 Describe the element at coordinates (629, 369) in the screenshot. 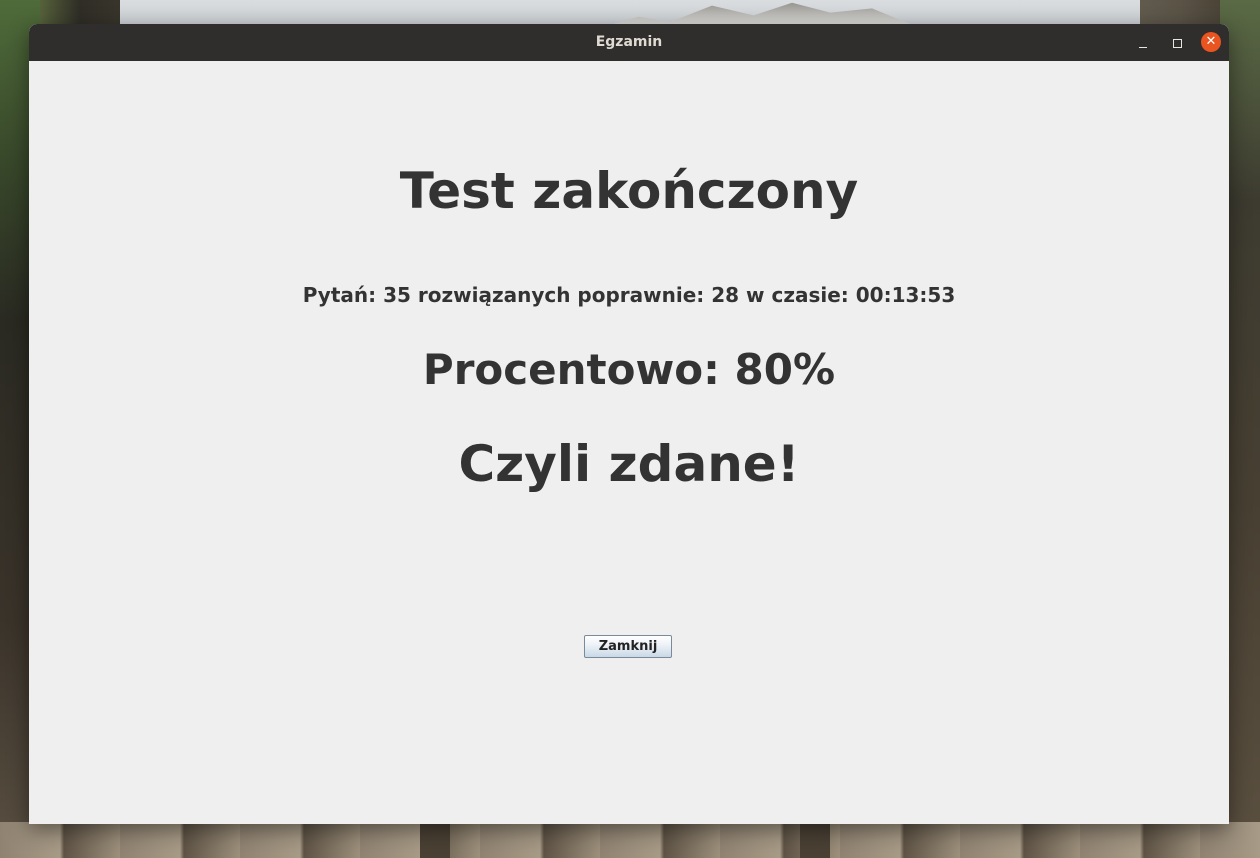

I see `result-percent: Procentowo: 80%` at that location.